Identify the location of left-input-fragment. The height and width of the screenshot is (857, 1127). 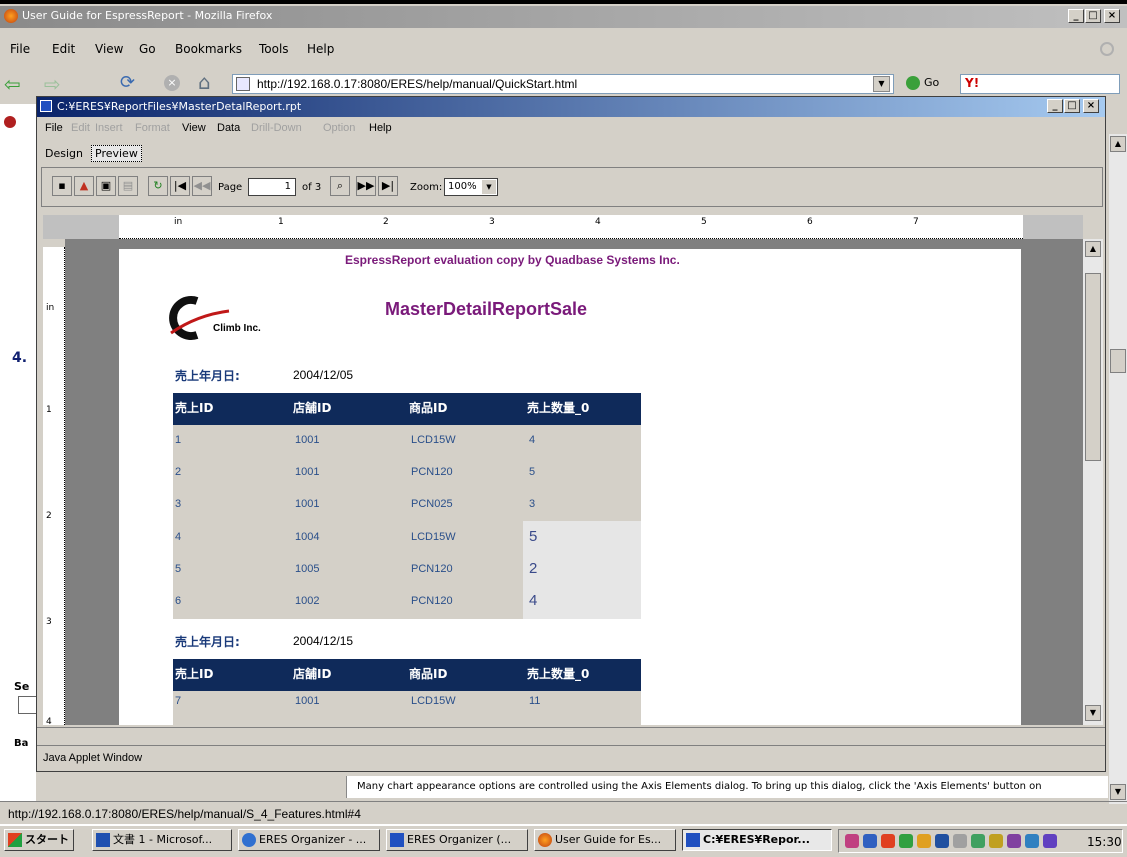
(28, 705).